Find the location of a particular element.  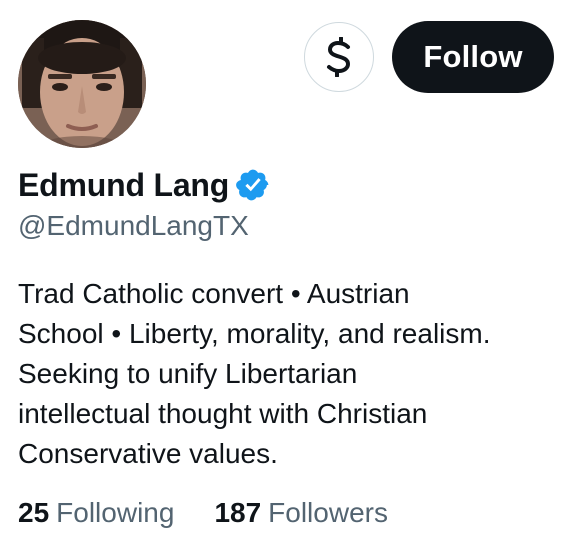

display-name: Edmund Lang is located at coordinates (124, 184).